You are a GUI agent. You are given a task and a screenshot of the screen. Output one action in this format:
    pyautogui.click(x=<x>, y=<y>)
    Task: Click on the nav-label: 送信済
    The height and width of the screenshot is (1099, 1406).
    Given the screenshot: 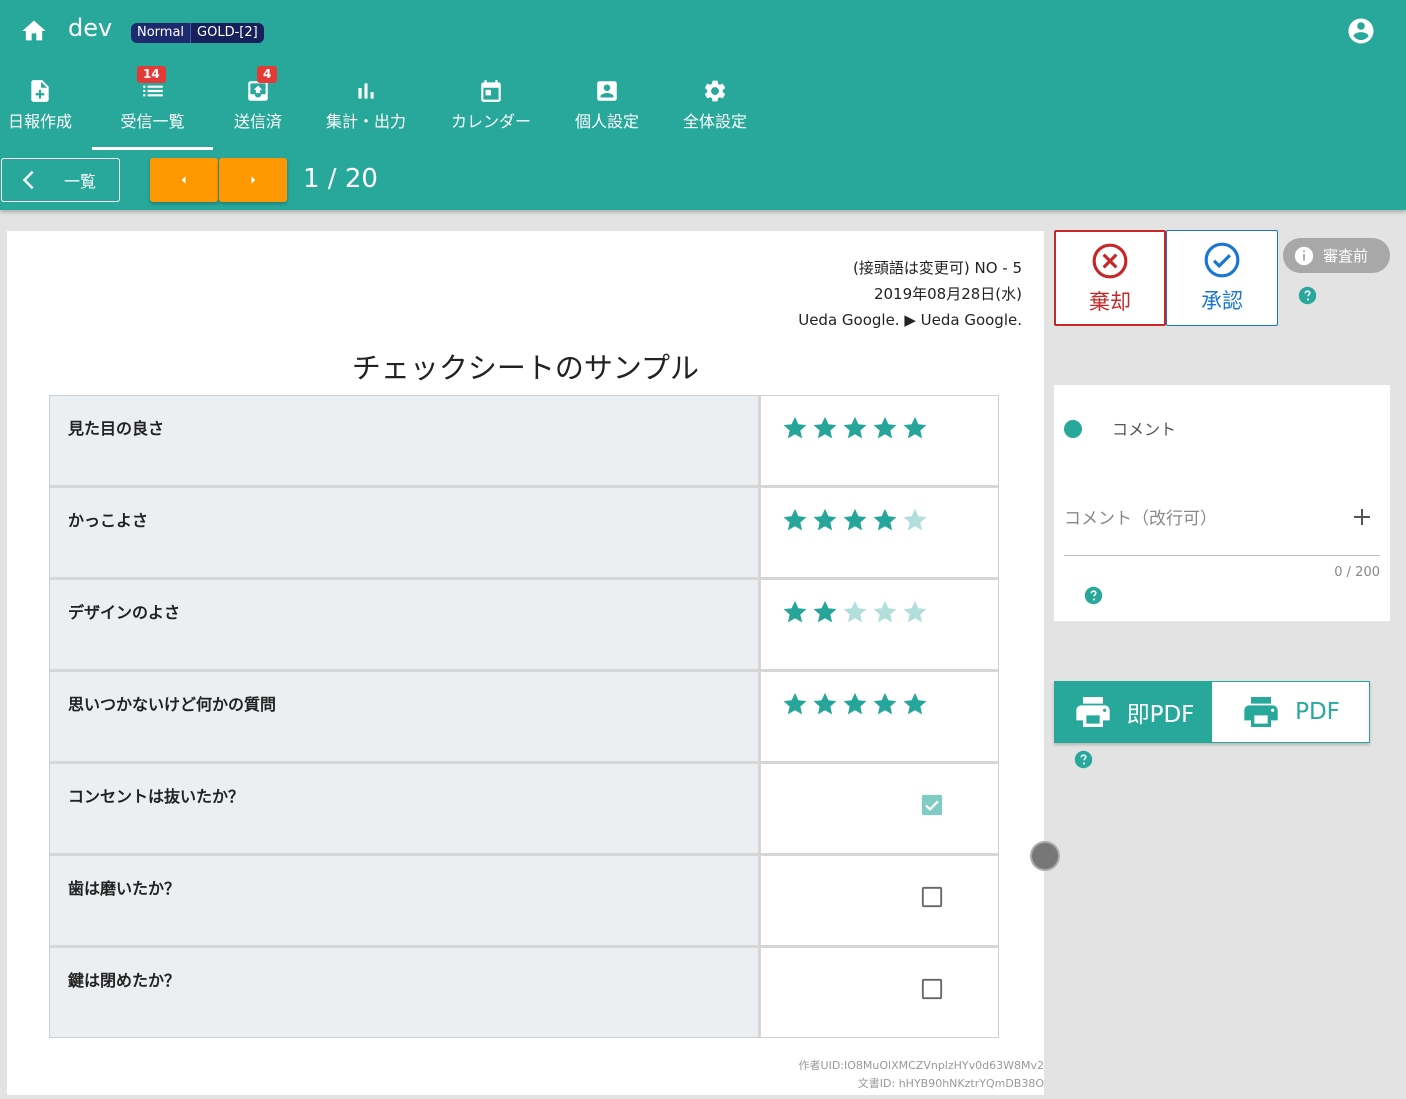 What is the action you would take?
    pyautogui.click(x=257, y=121)
    